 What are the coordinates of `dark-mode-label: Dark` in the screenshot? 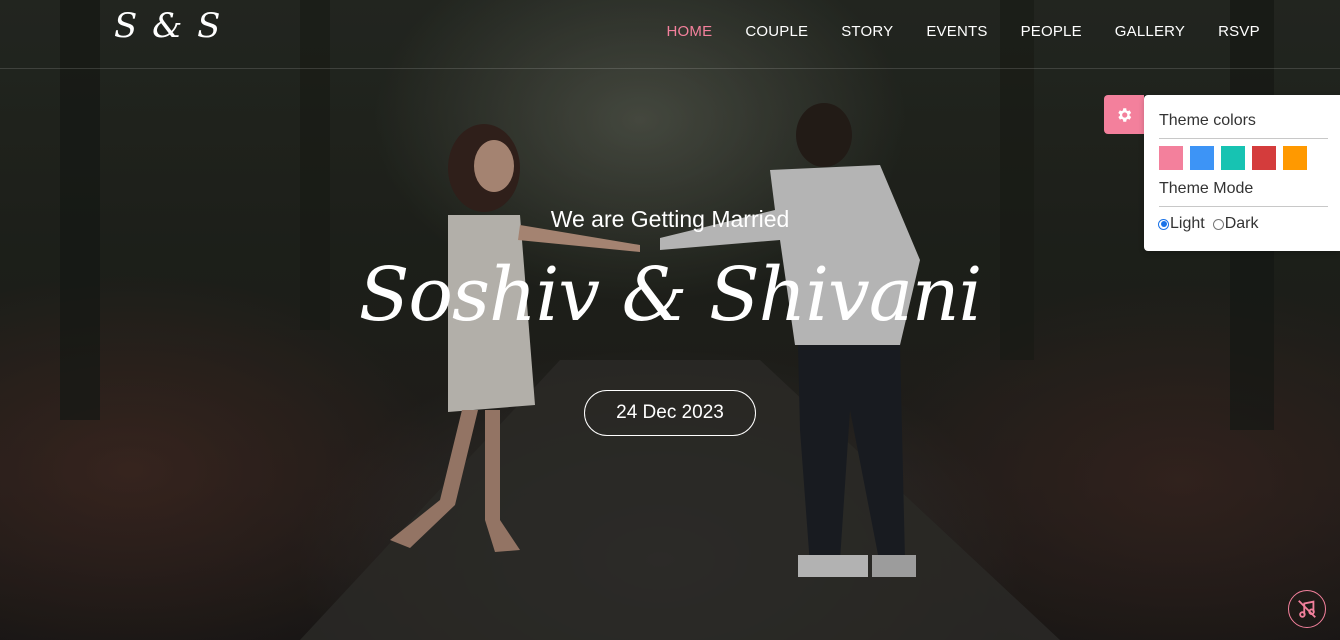 It's located at (1242, 224).